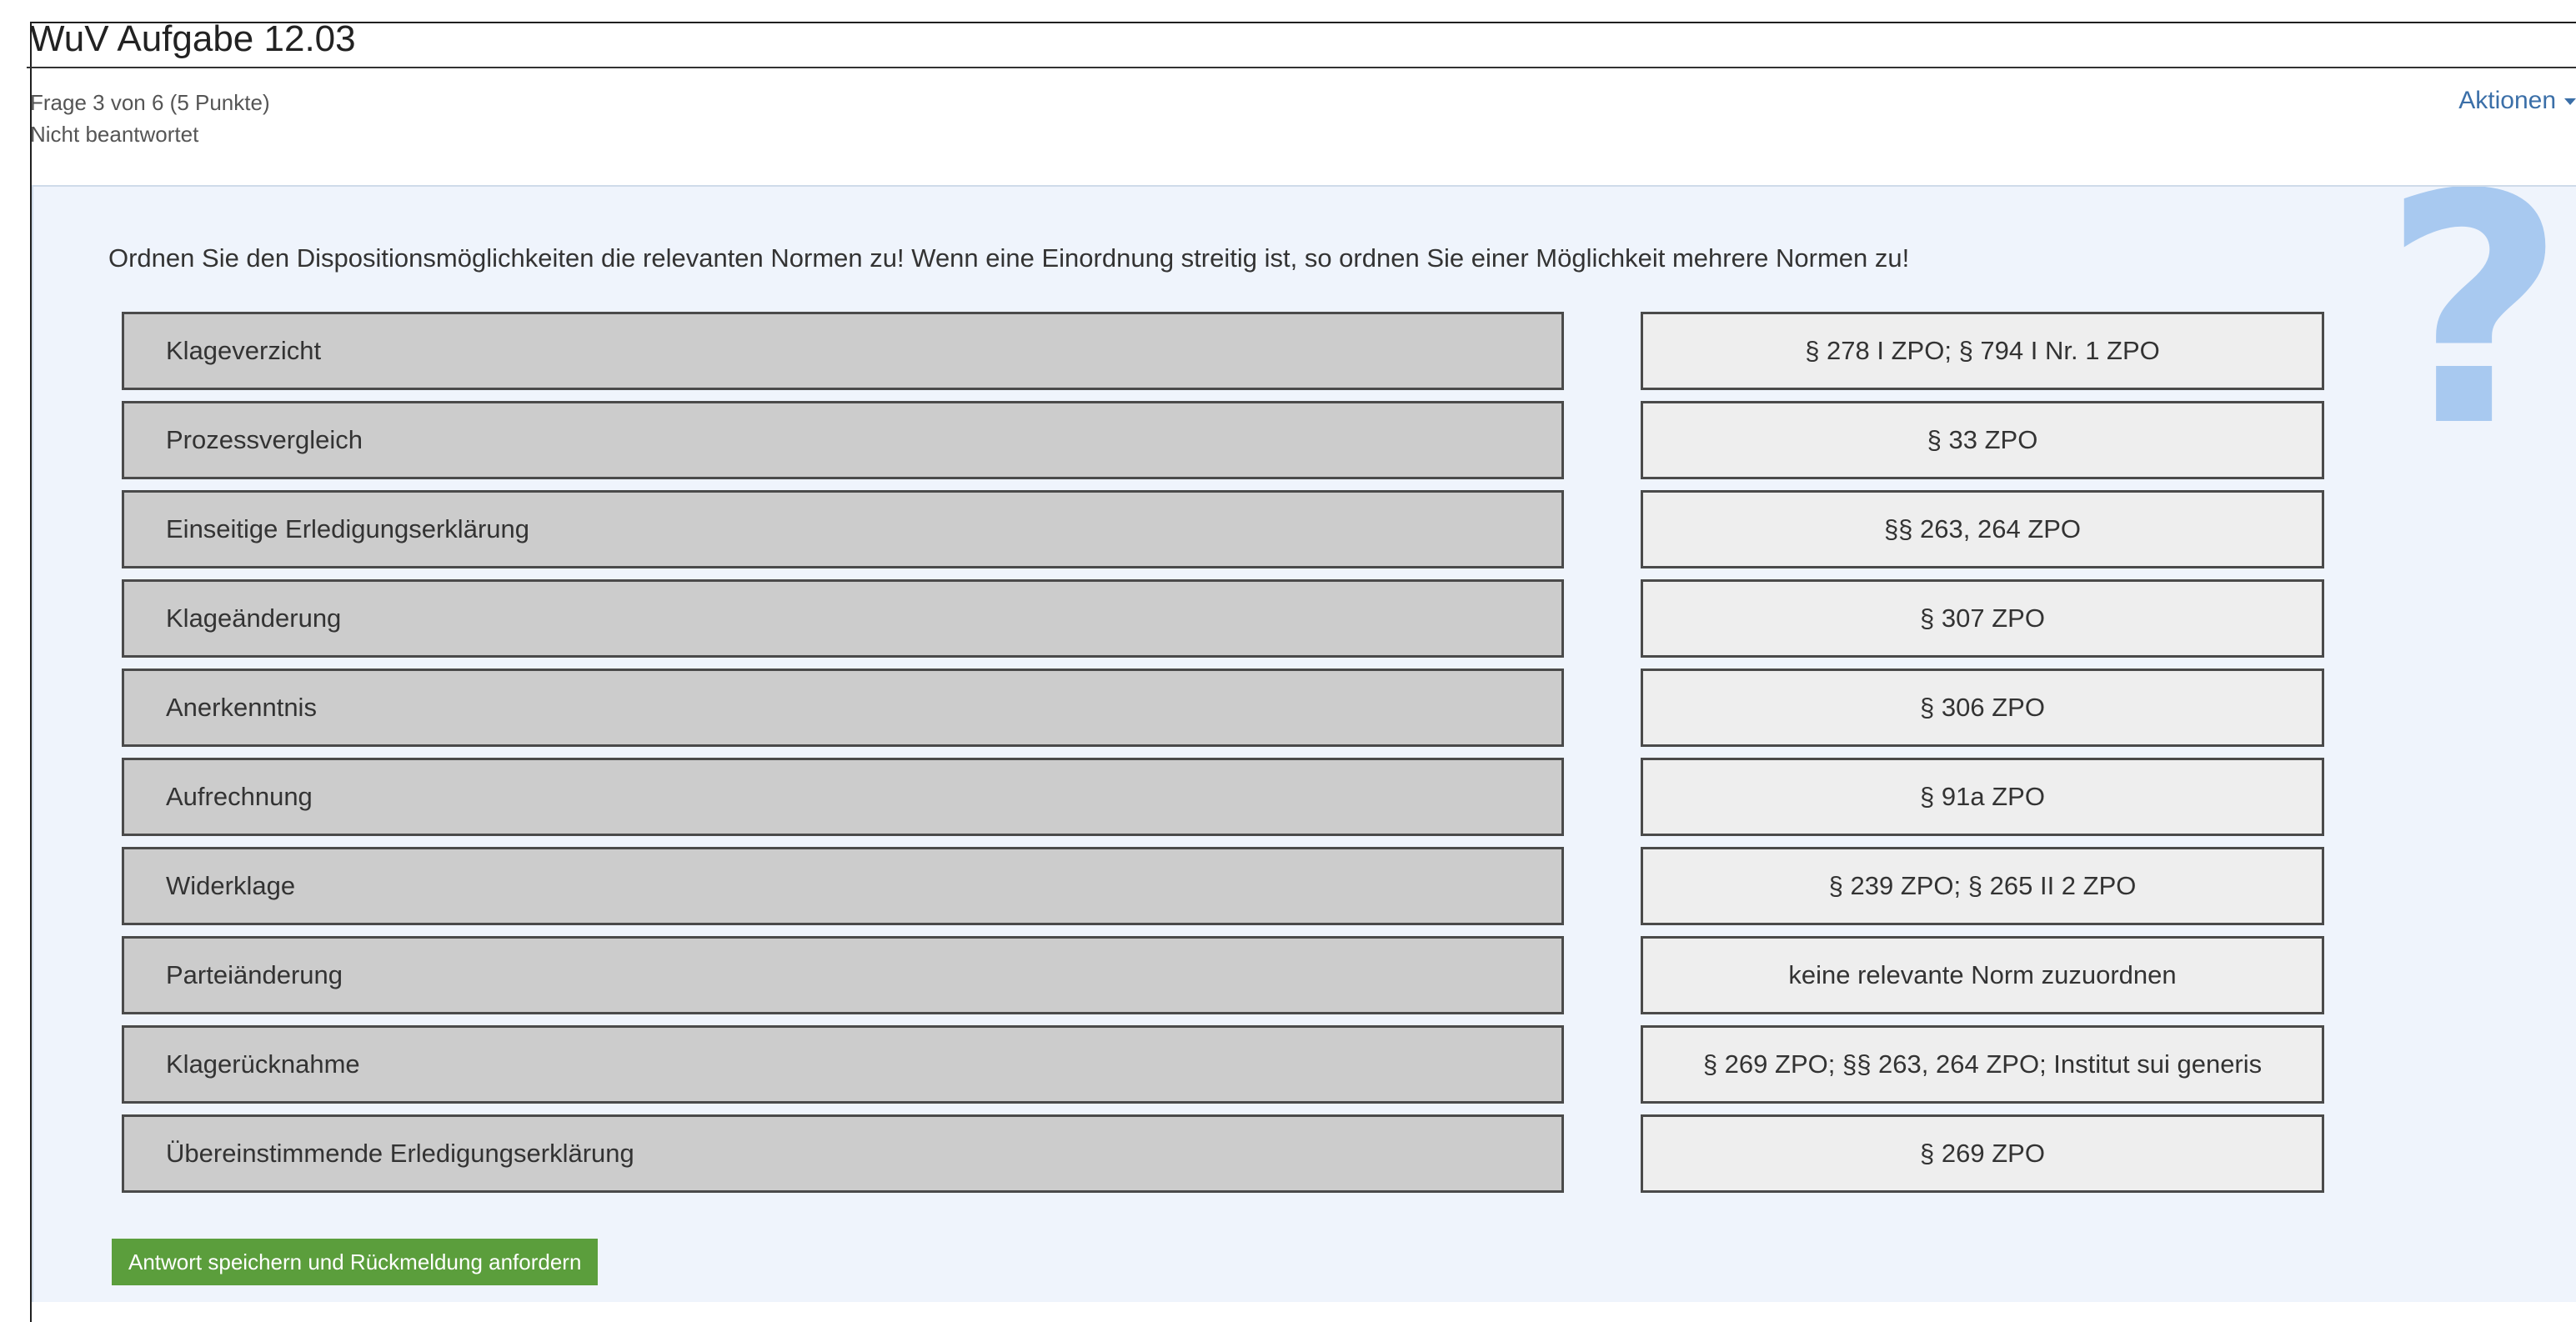 The height and width of the screenshot is (1322, 2576). Describe the element at coordinates (1982, 618) in the screenshot. I see `answer-drop-cell: § 307 ZPO` at that location.